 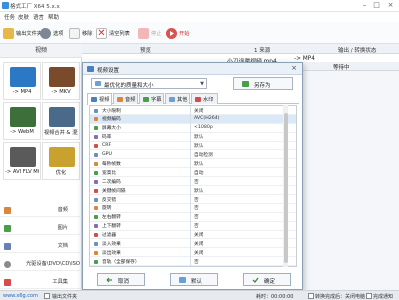 I want to click on section-video-header: 视频, so click(x=41, y=51).